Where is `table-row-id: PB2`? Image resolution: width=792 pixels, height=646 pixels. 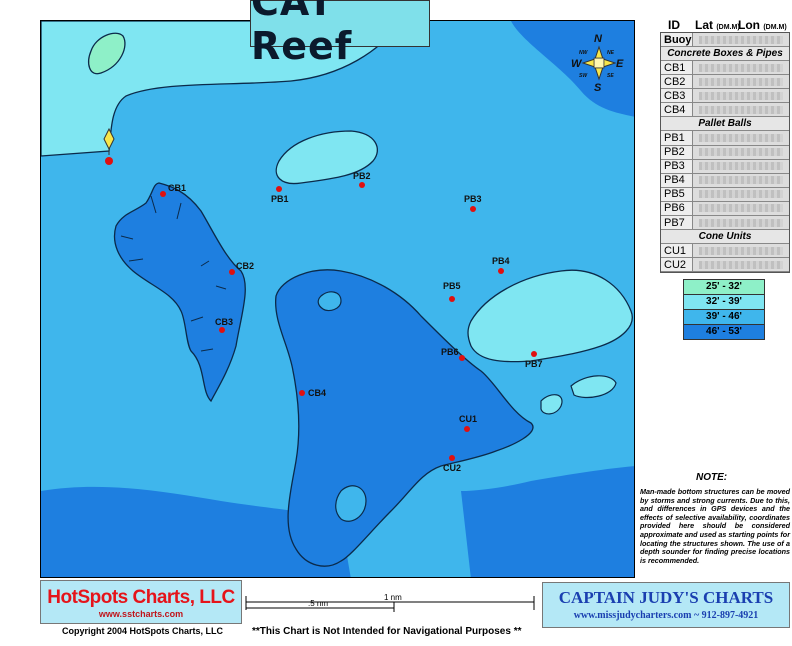
table-row-id: PB2 is located at coordinates (677, 152).